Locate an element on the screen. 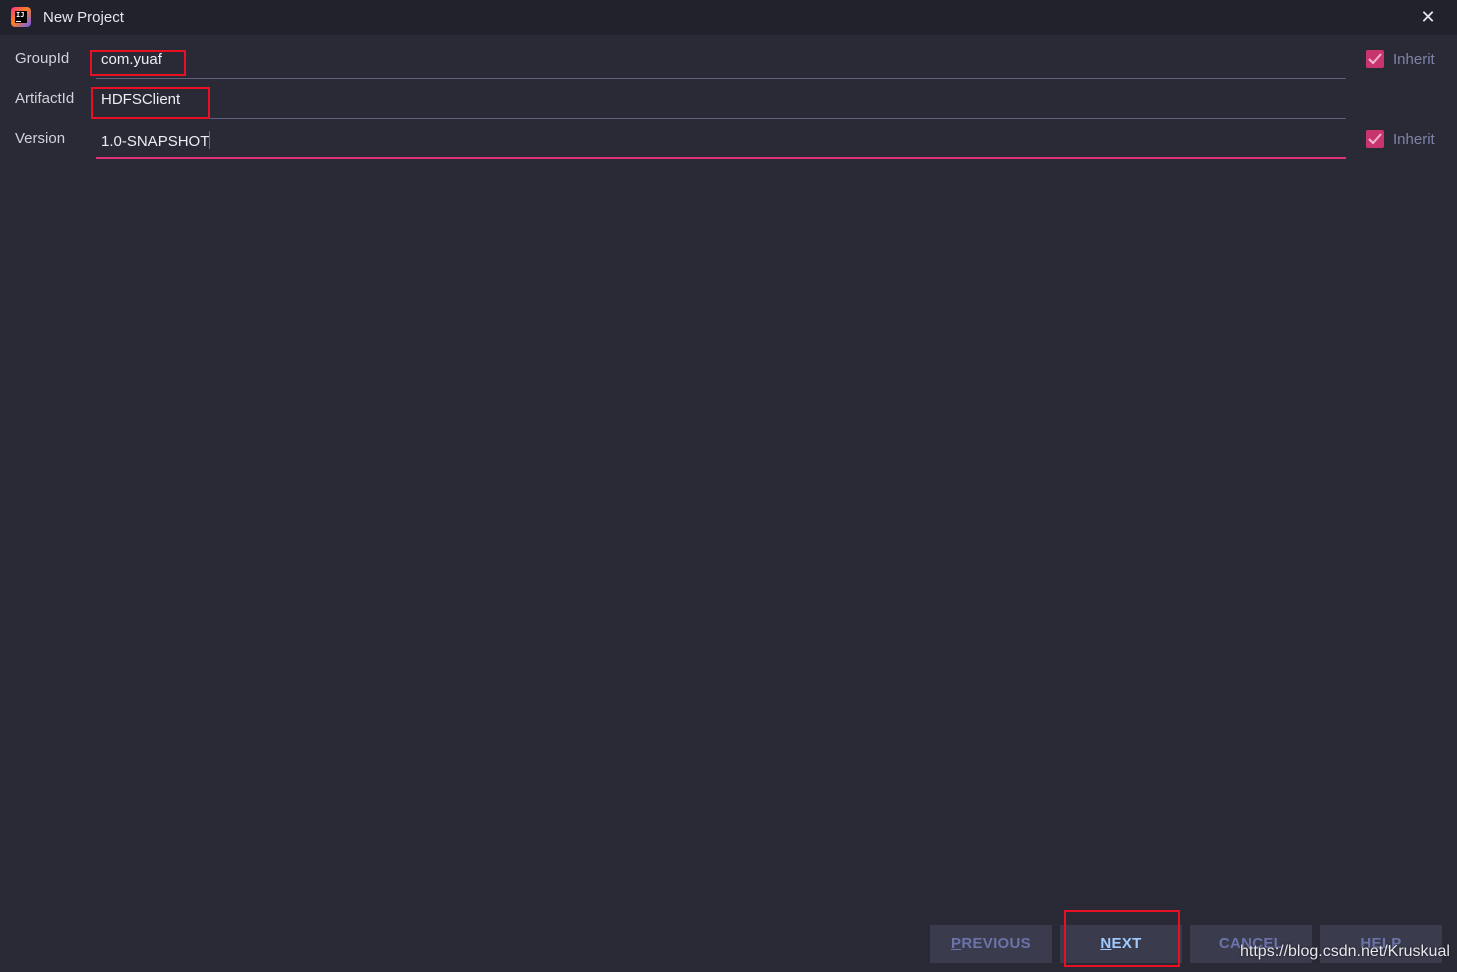 The image size is (1457, 972). version-row: Version 1.0-SNAPSHOT Inherit is located at coordinates (728, 142).